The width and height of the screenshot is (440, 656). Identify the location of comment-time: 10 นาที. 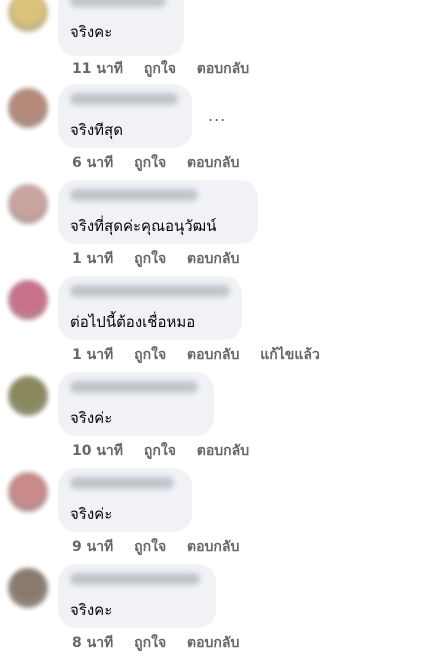
(97, 451).